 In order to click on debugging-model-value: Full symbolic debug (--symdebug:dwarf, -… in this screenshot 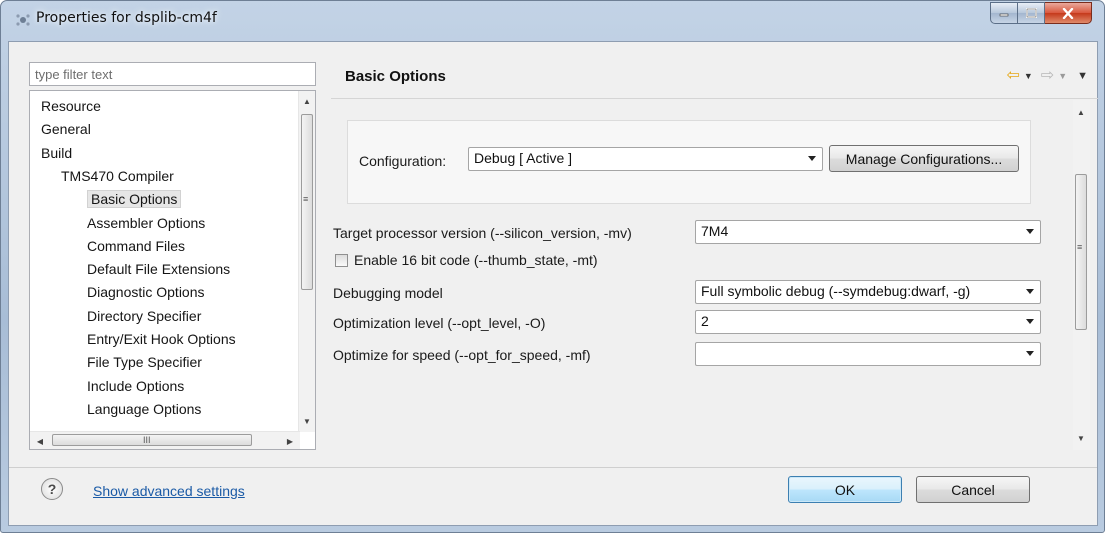, I will do `click(836, 291)`.